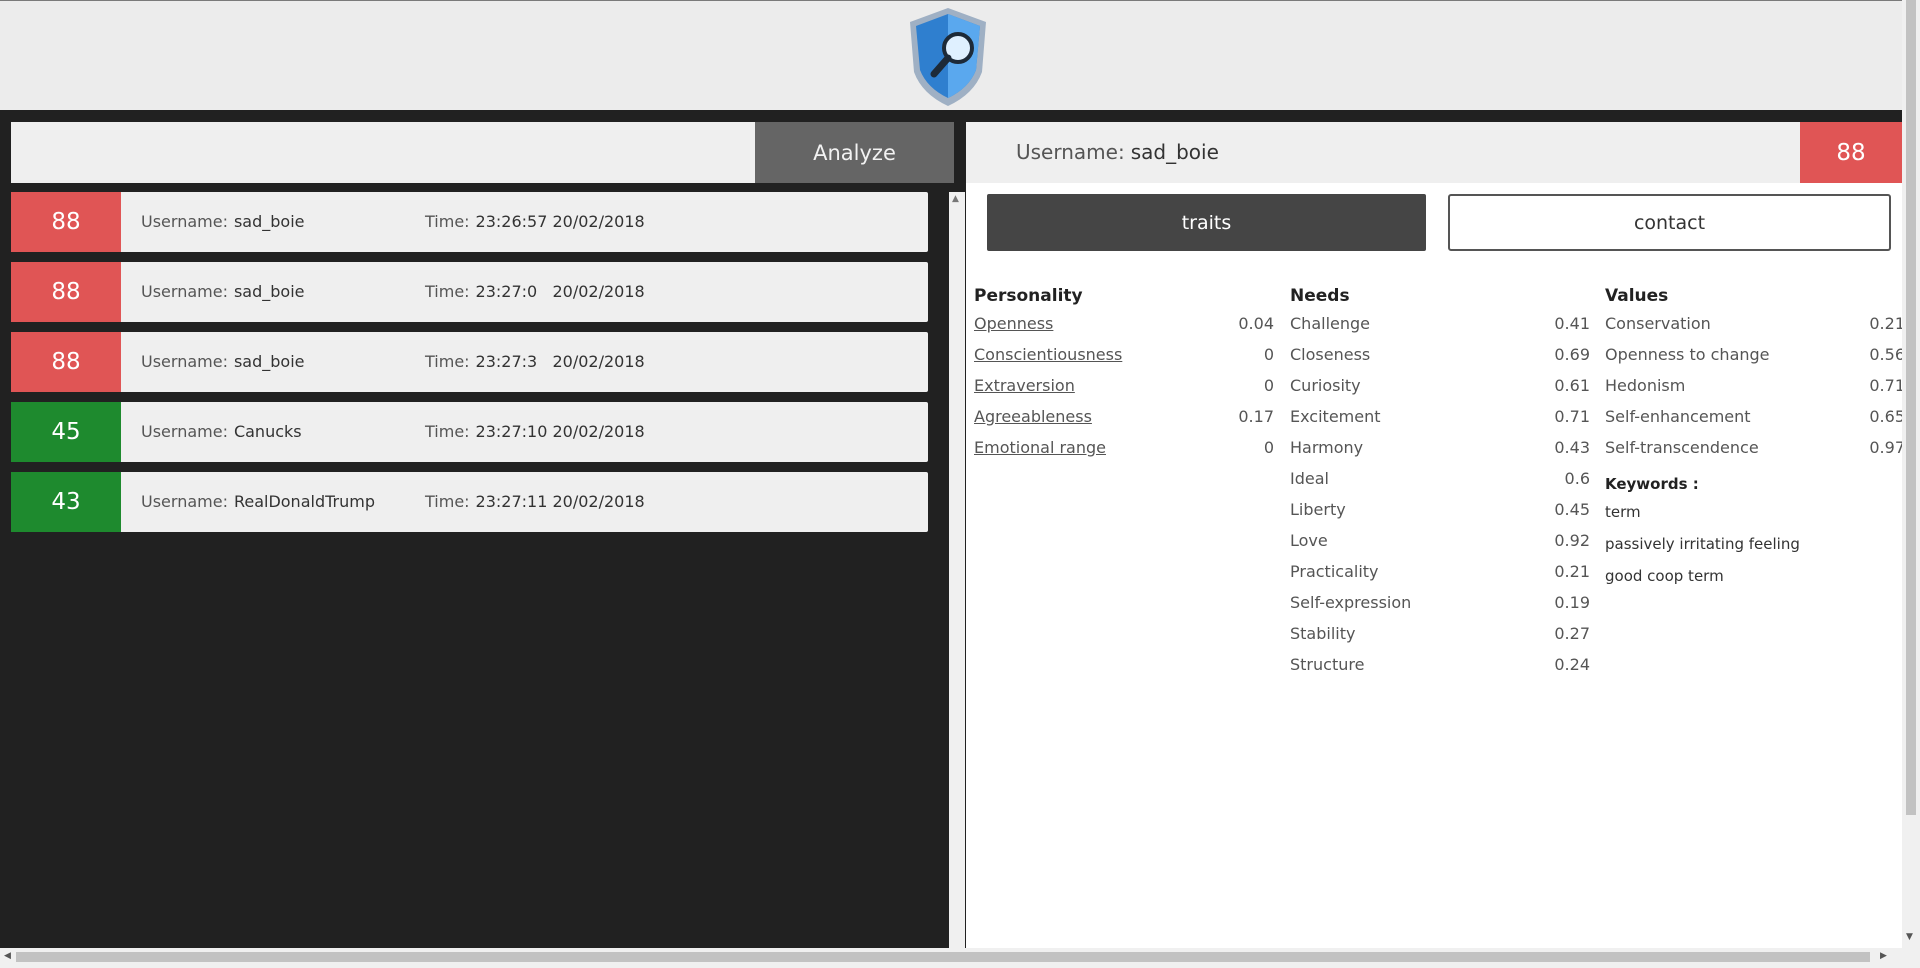 The height and width of the screenshot is (968, 1920). What do you see at coordinates (1124, 354) in the screenshot?
I see `trait-row: Conscientiousness 0` at bounding box center [1124, 354].